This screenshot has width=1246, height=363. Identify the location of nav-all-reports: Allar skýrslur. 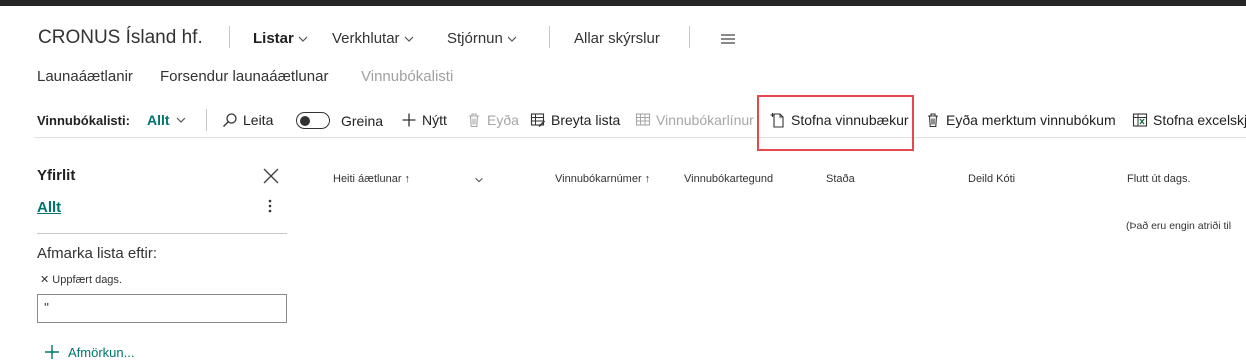
(617, 38).